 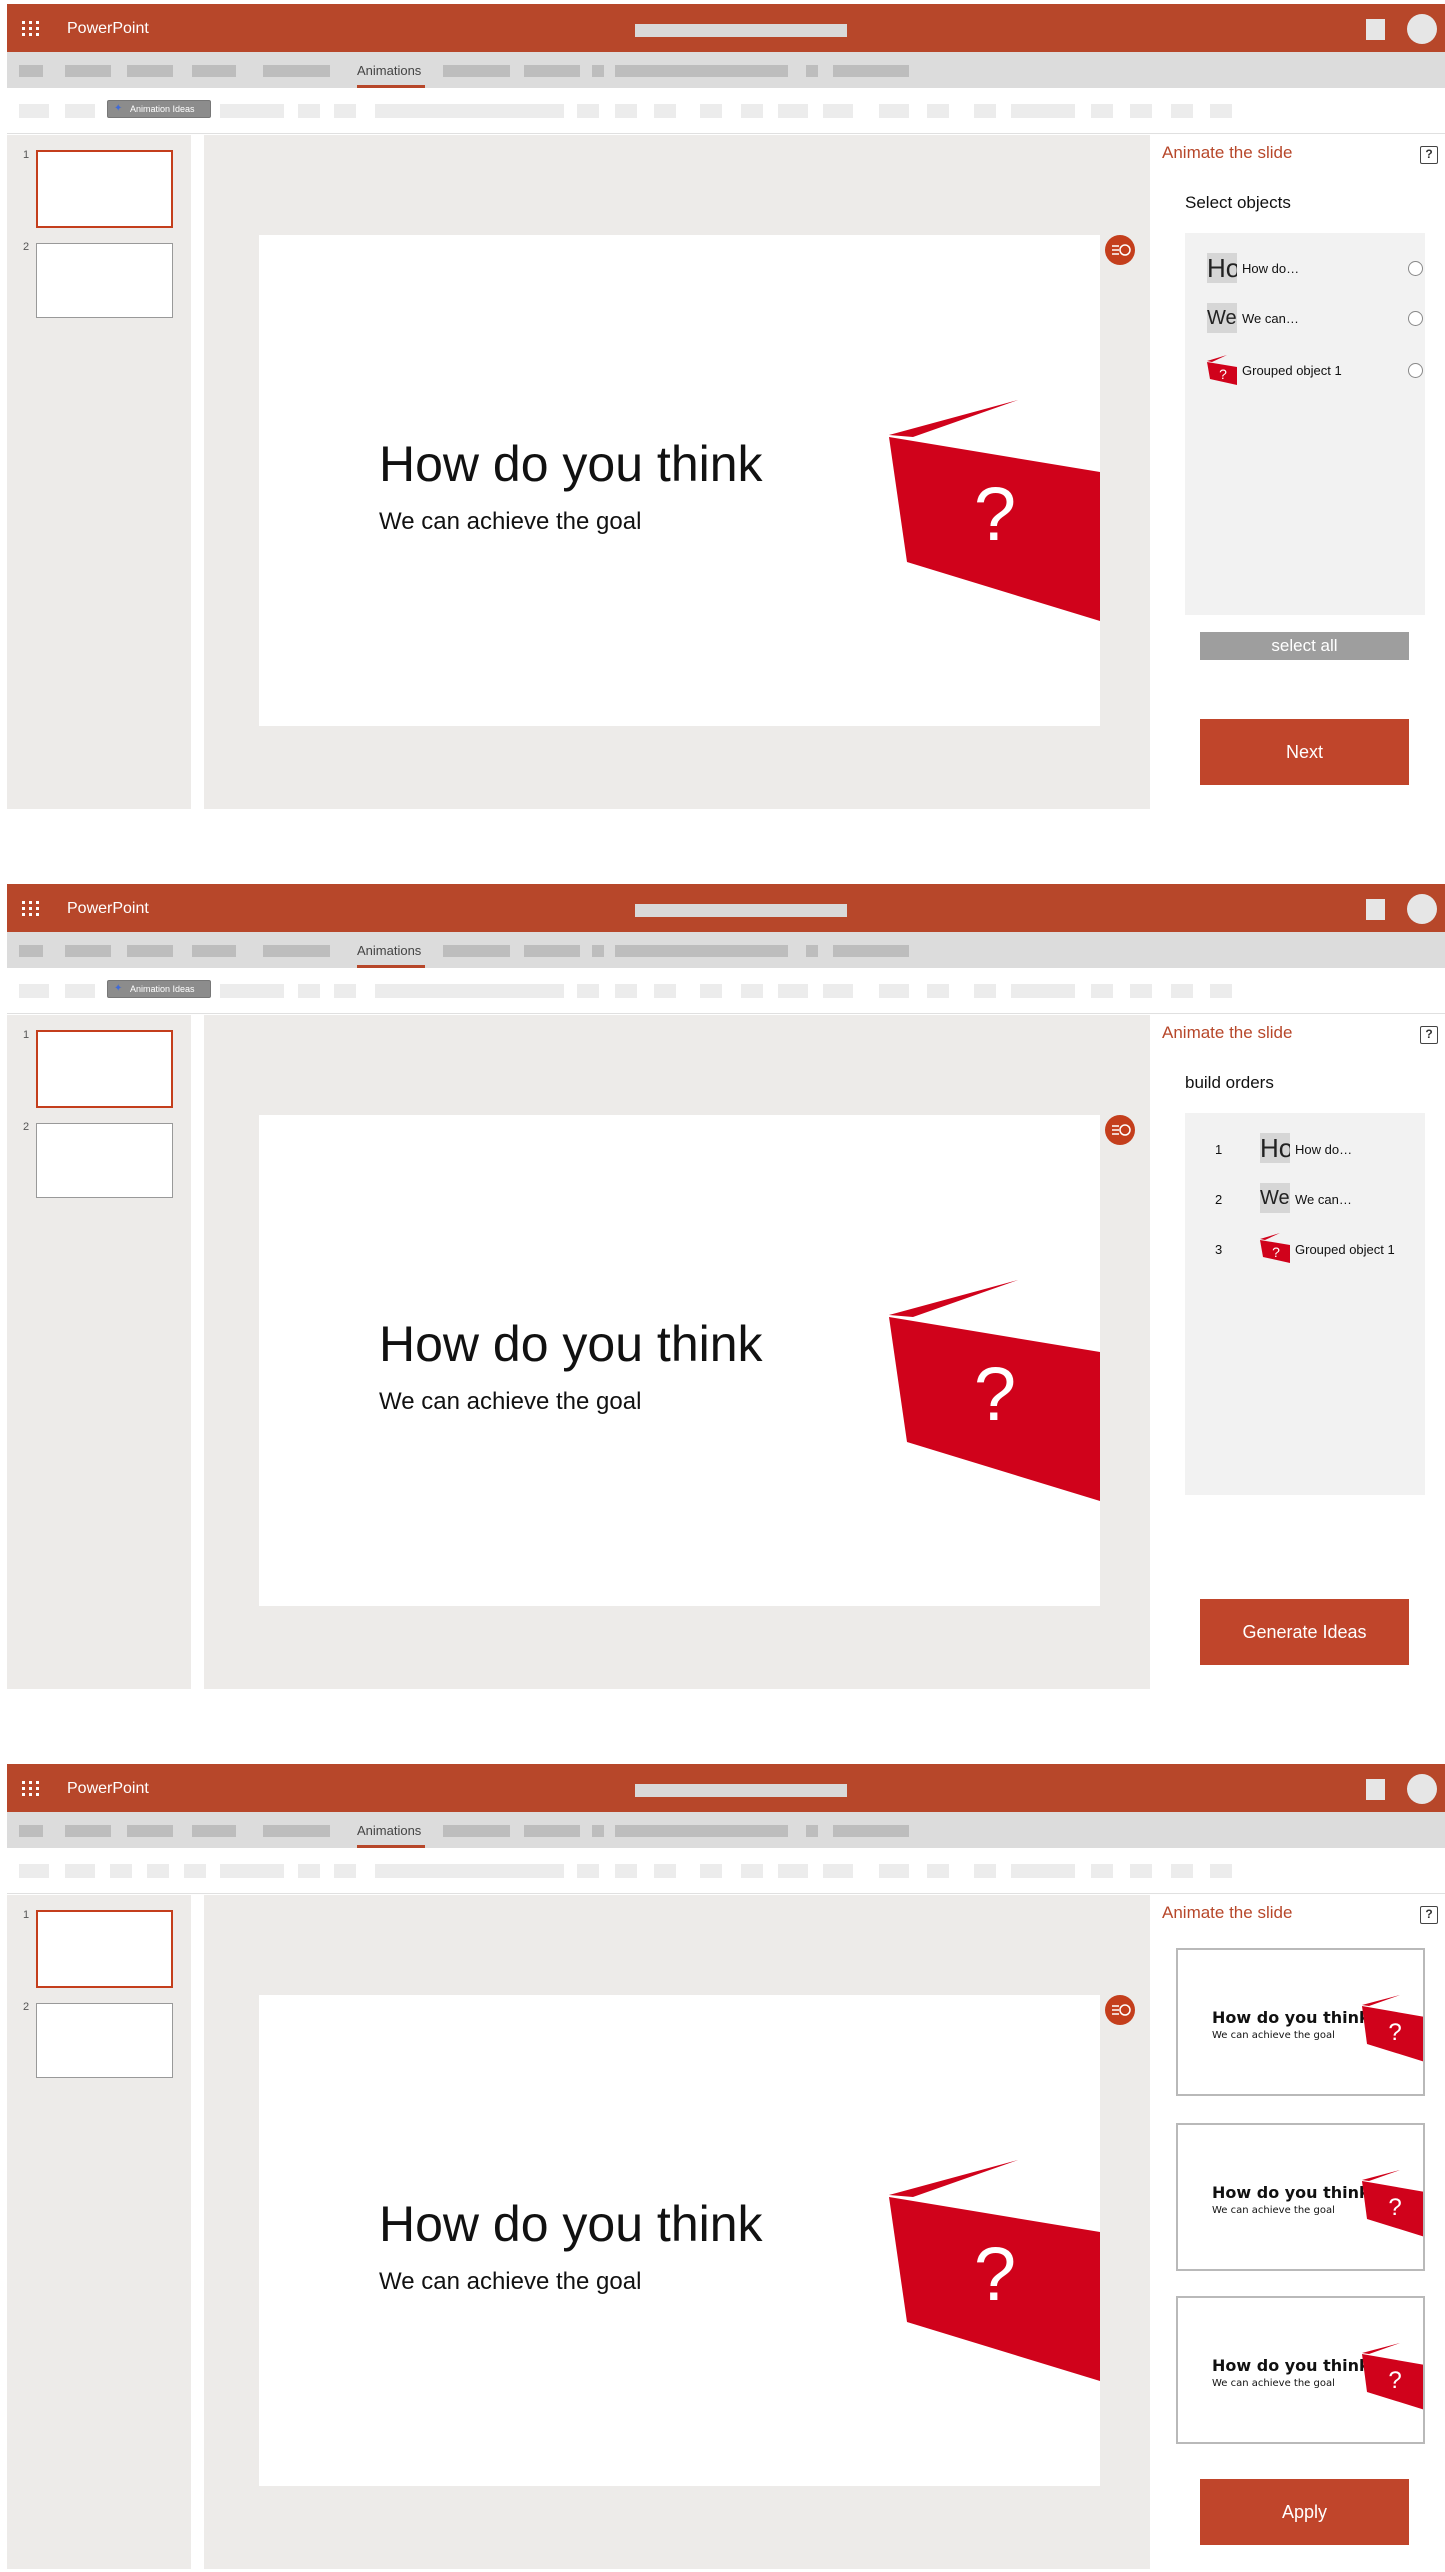 What do you see at coordinates (1120, 2010) in the screenshot?
I see `designer-badge-icon` at bounding box center [1120, 2010].